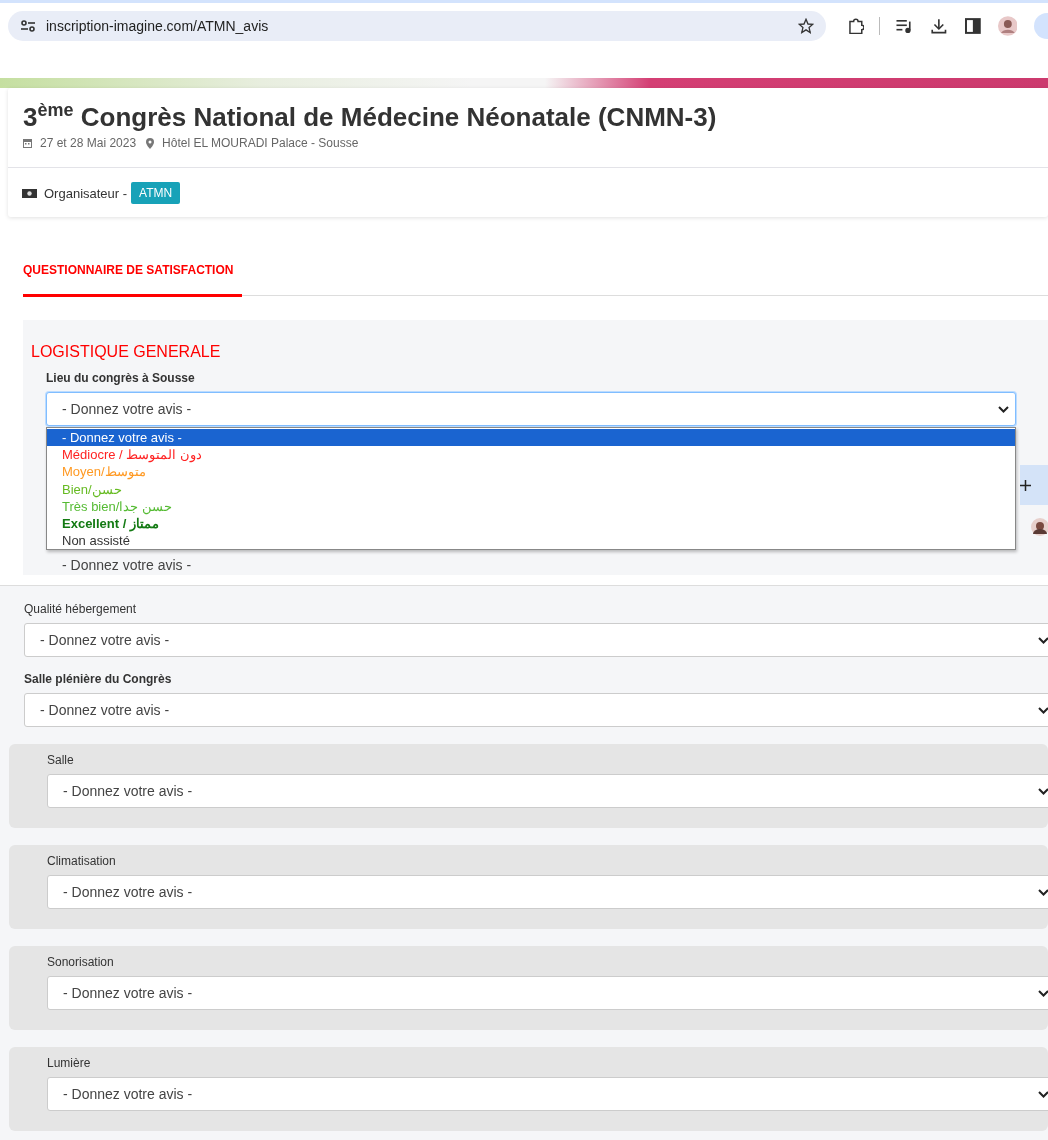  What do you see at coordinates (81, 962) in the screenshot?
I see `field-label: Sonorisation` at bounding box center [81, 962].